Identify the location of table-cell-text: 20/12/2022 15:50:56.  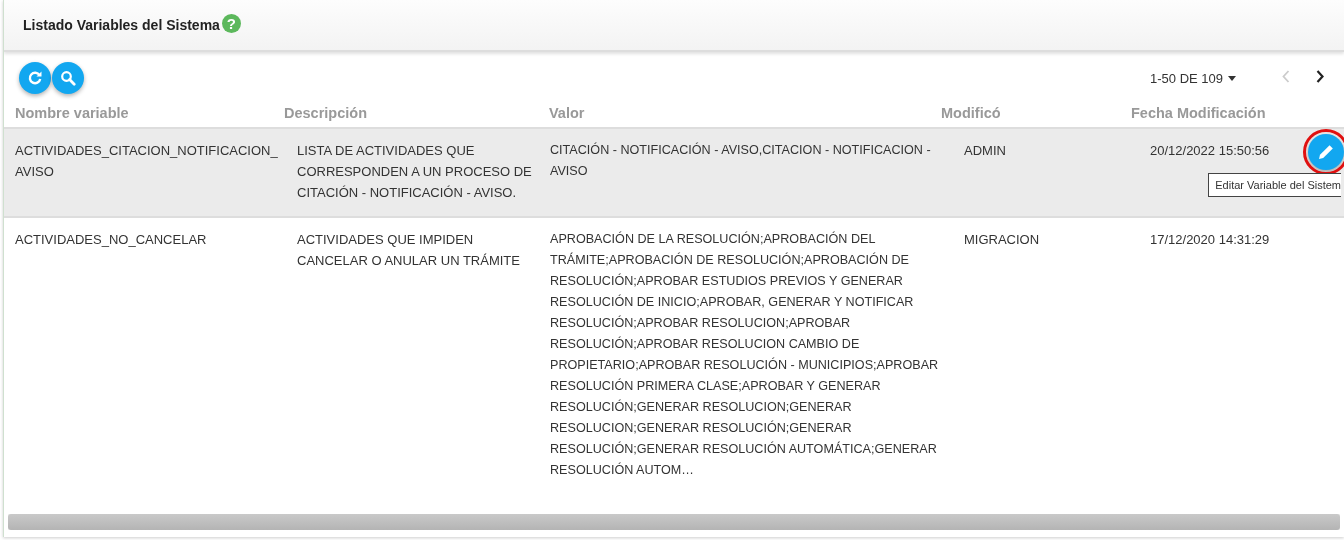
(1210, 151).